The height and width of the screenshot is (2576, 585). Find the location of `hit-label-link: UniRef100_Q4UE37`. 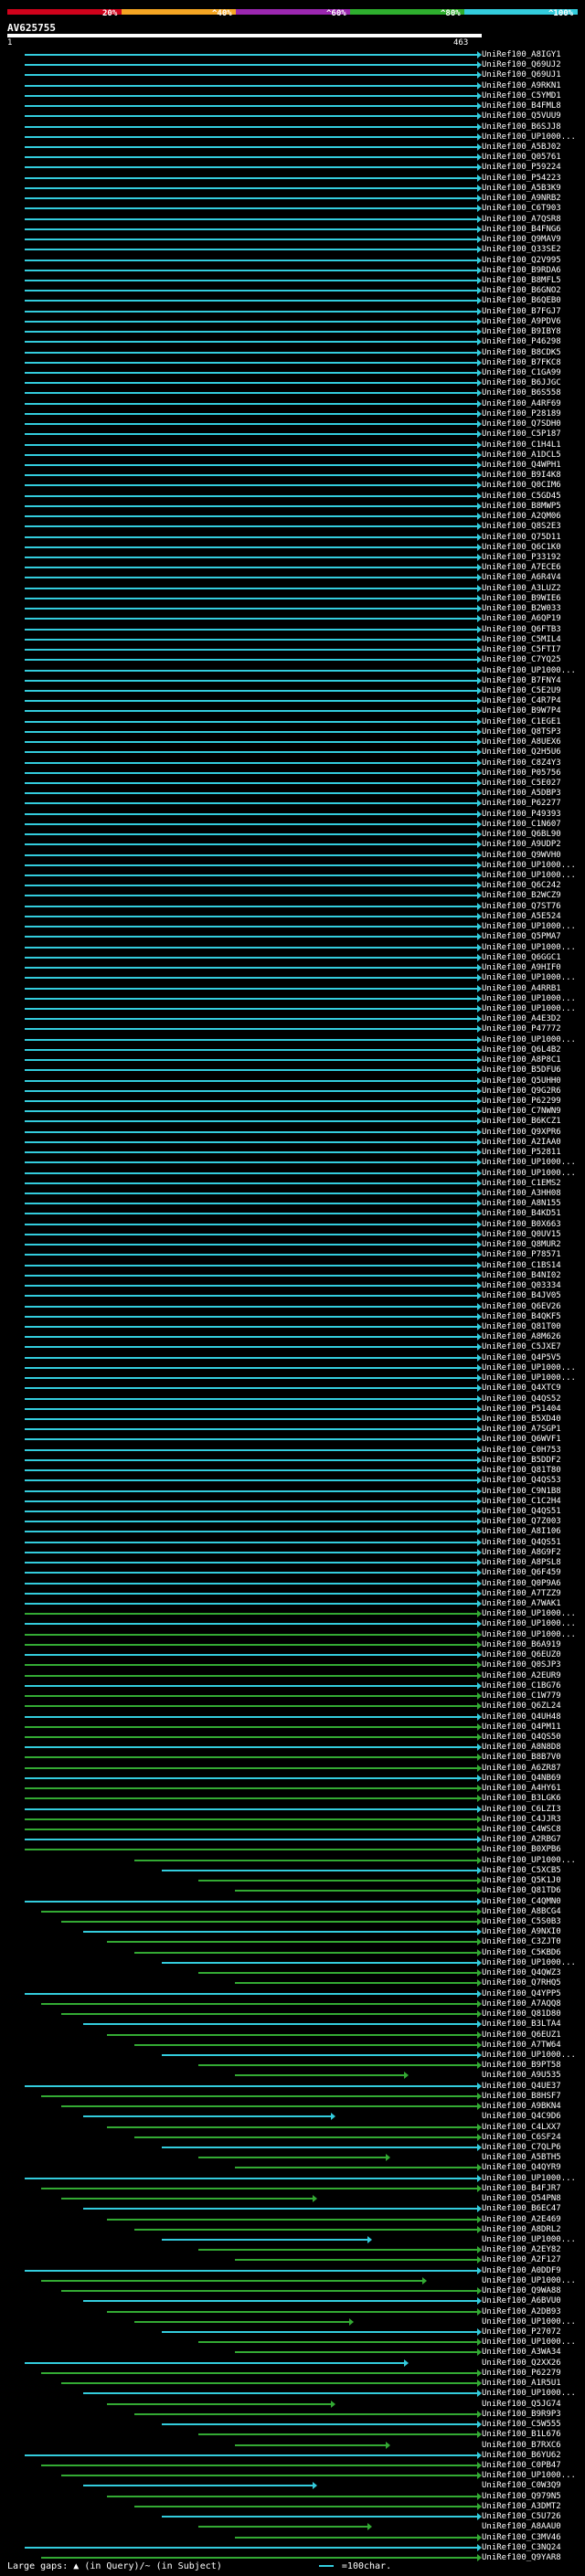

hit-label-link: UniRef100_Q4UE37 is located at coordinates (521, 2087).